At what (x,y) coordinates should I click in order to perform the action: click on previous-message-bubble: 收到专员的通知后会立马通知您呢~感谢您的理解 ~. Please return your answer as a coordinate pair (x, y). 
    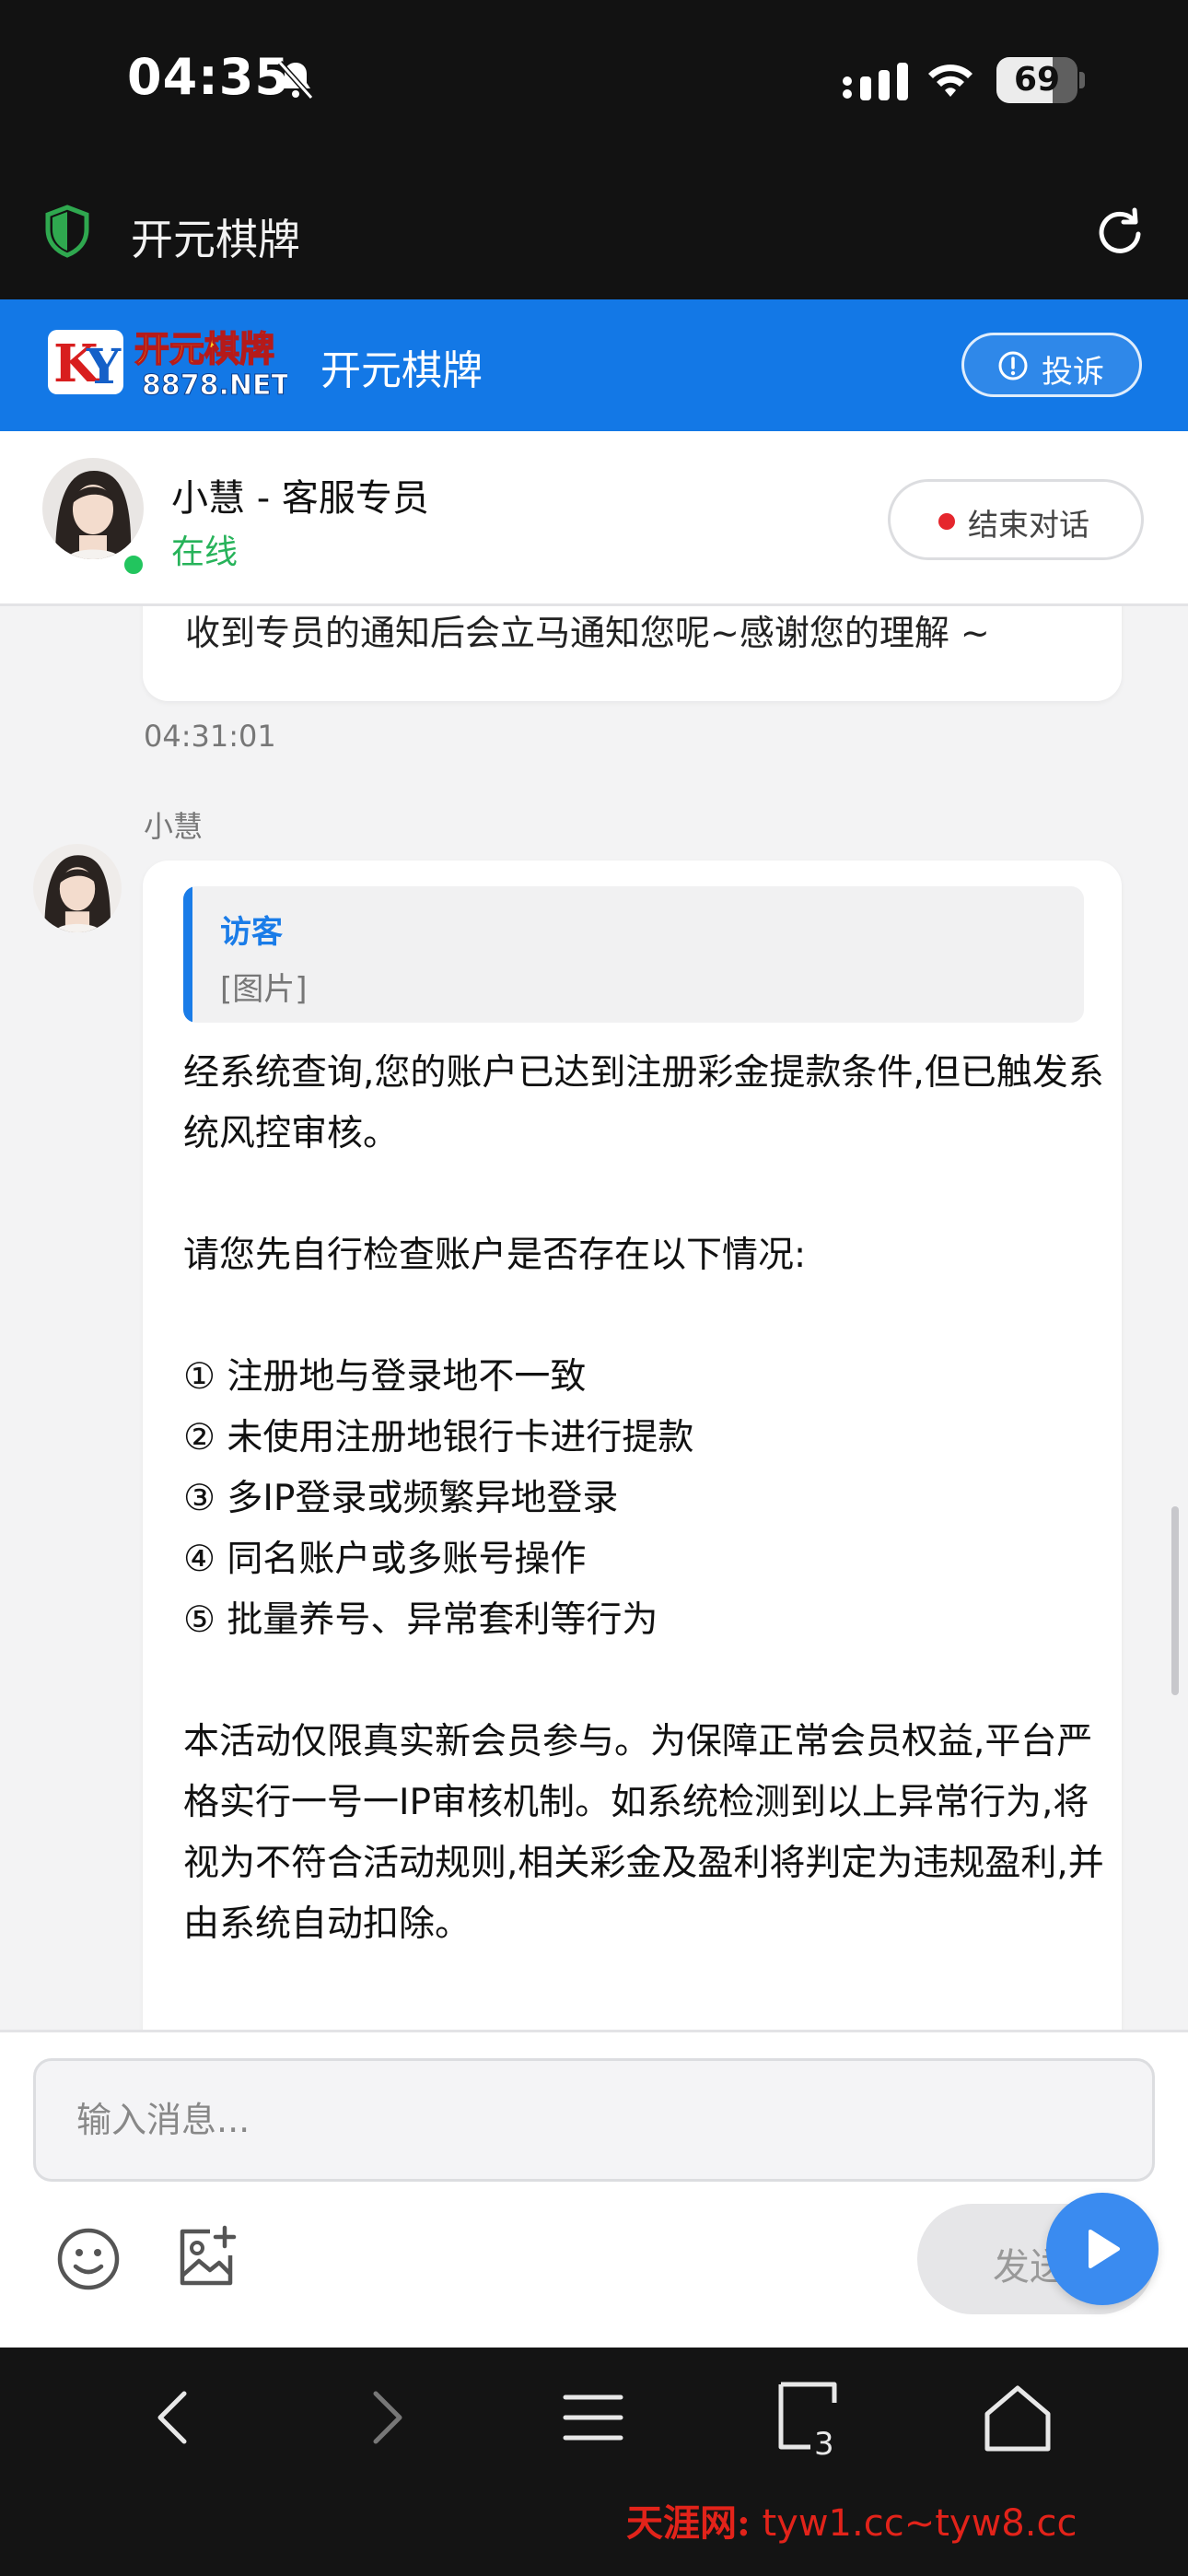
    Looking at the image, I should click on (632, 653).